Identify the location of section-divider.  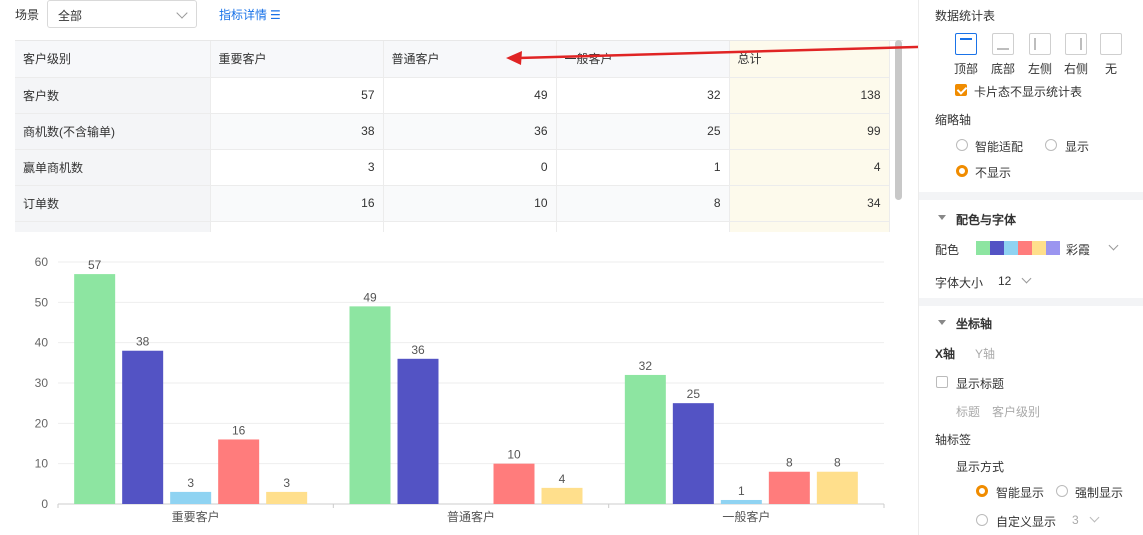
(1031, 302).